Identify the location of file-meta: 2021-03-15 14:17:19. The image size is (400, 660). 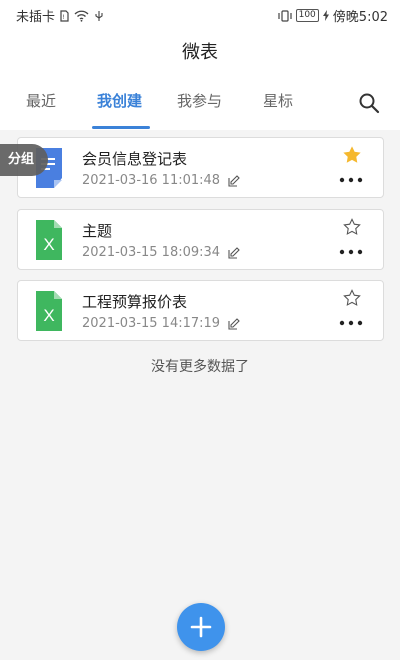
(161, 323).